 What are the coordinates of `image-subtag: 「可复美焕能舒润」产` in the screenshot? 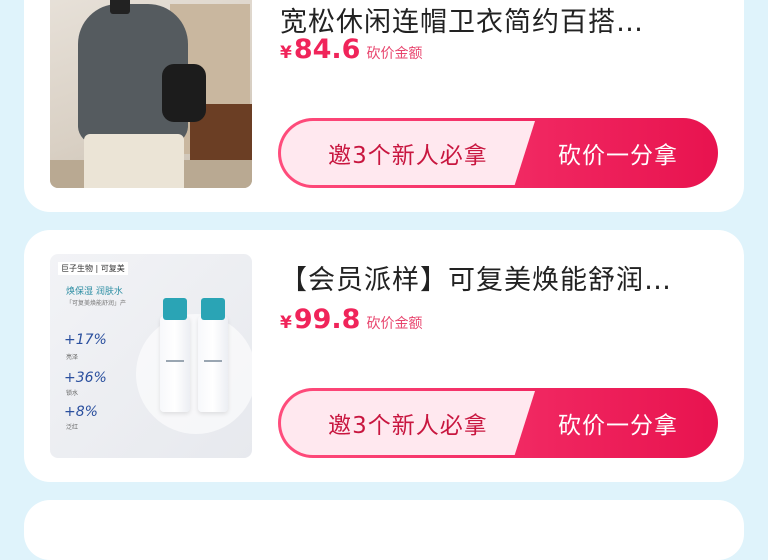 It's located at (96, 303).